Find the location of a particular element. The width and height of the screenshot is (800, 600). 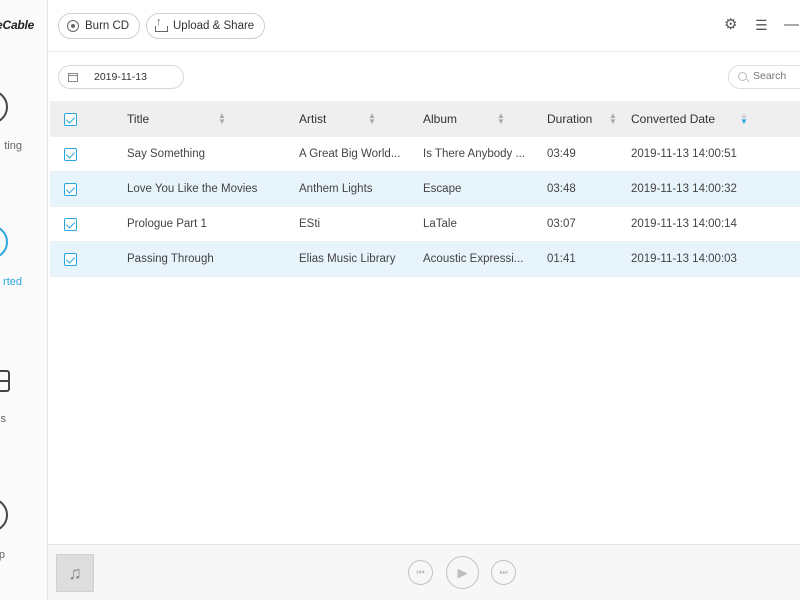

cell-artist: Elias Music Library is located at coordinates (347, 259).